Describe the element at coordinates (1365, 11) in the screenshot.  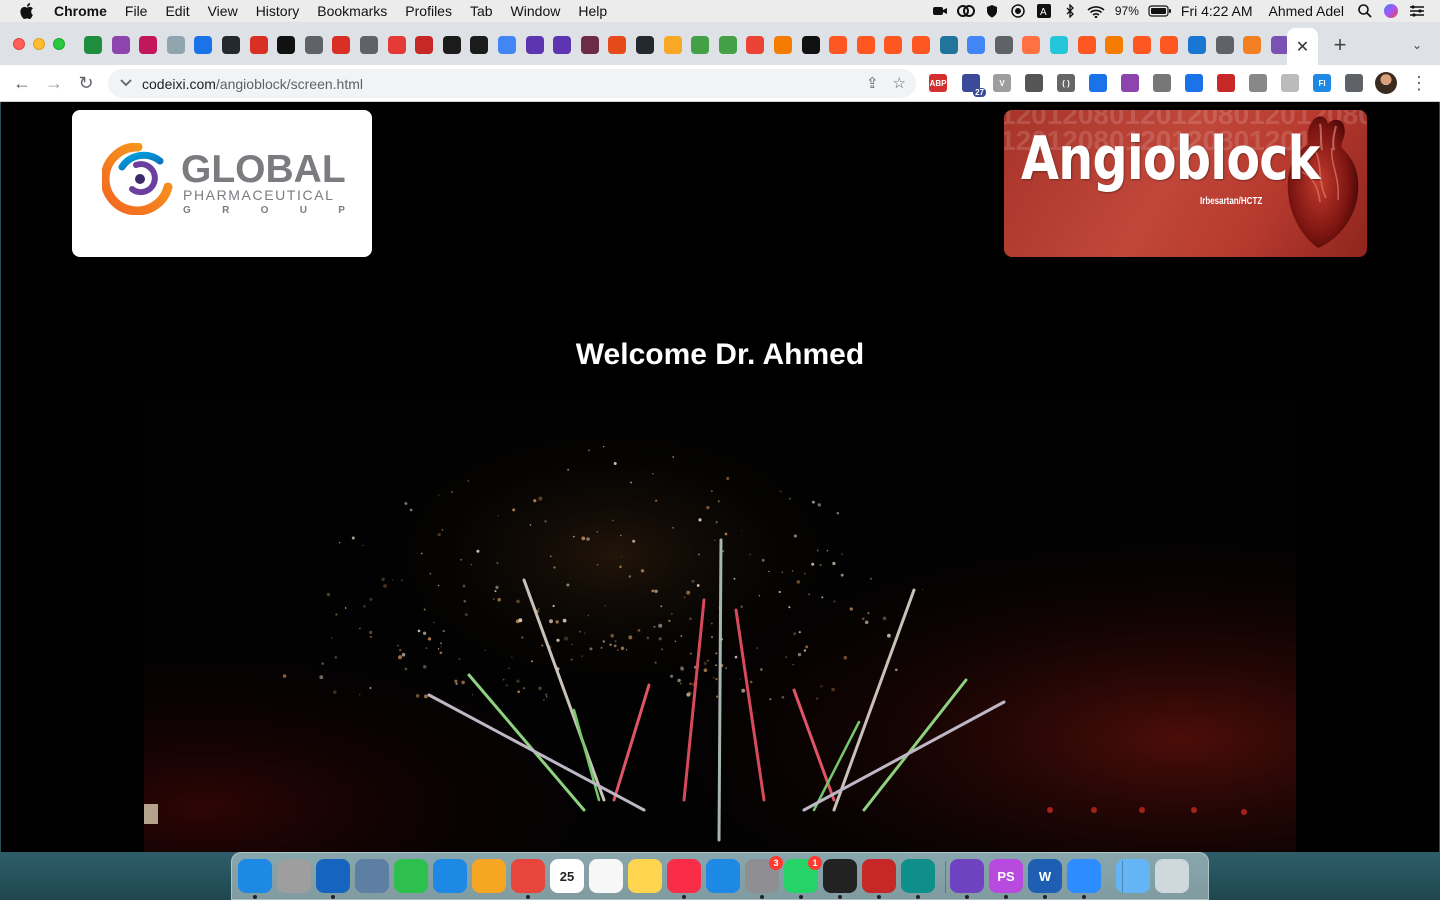
I see `search-icon` at that location.